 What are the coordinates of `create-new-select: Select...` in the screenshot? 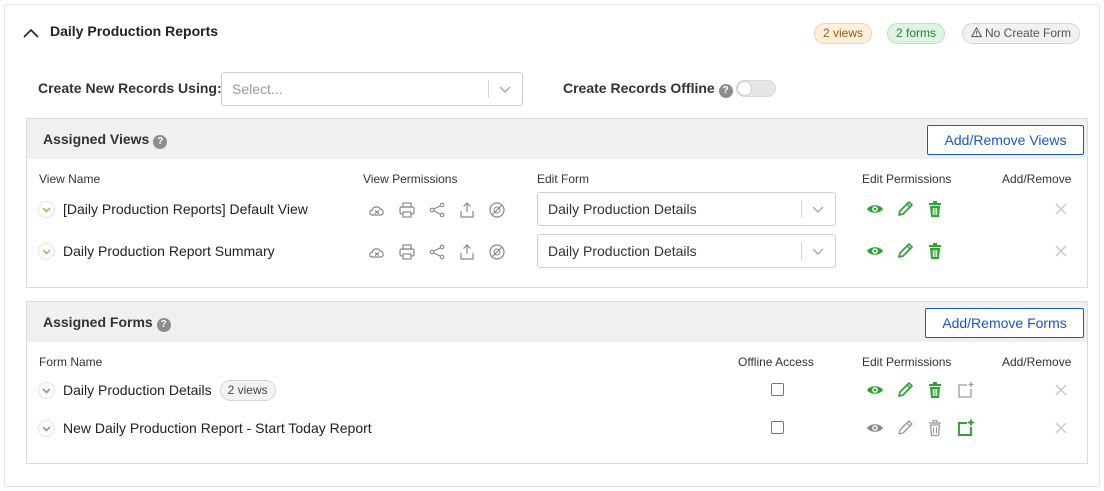 It's located at (372, 89).